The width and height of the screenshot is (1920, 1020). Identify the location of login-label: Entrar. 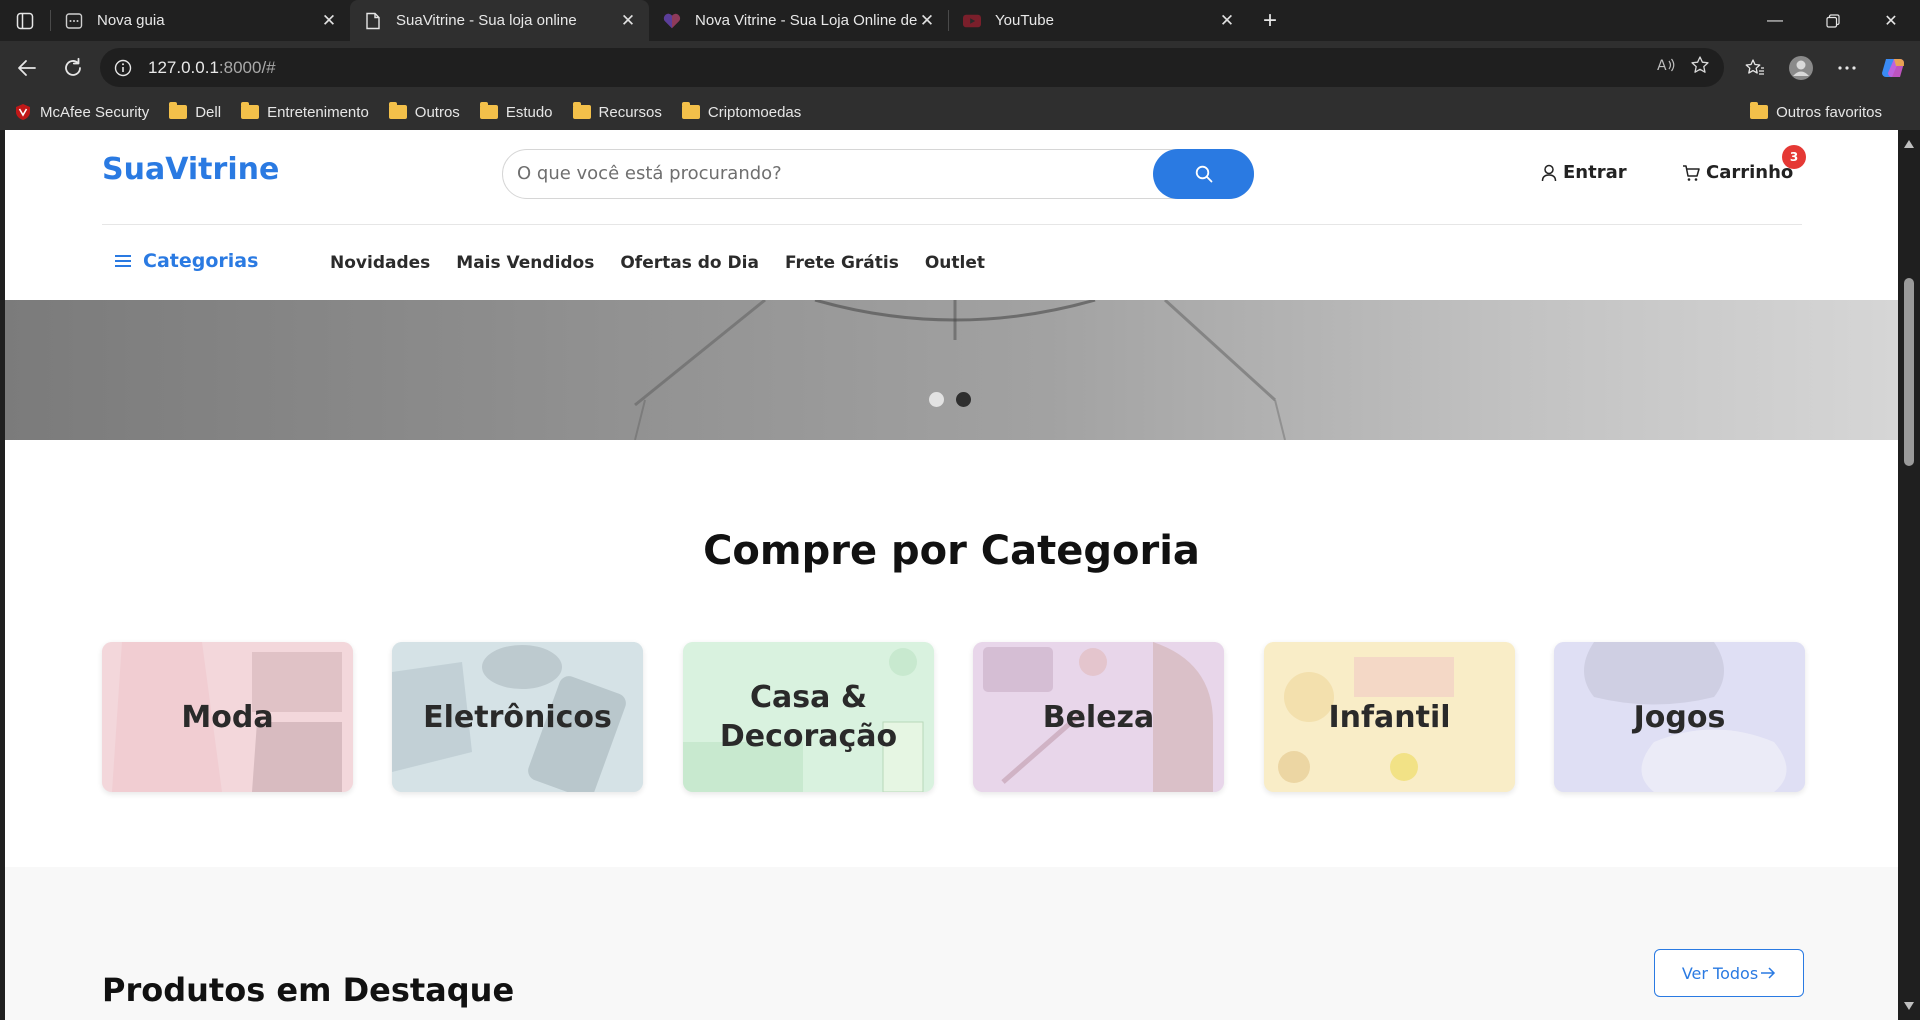
(1595, 172).